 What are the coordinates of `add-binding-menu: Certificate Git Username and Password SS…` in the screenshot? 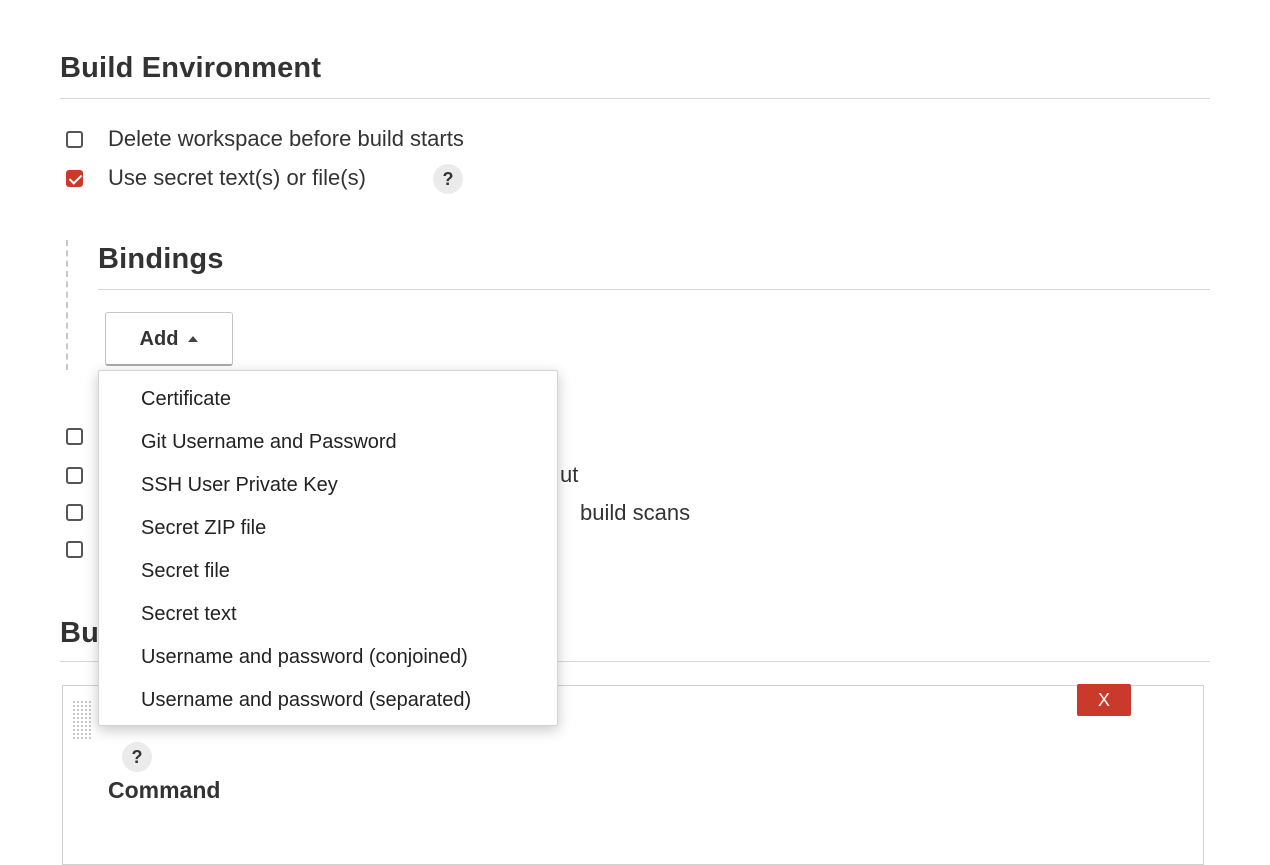 It's located at (328, 548).